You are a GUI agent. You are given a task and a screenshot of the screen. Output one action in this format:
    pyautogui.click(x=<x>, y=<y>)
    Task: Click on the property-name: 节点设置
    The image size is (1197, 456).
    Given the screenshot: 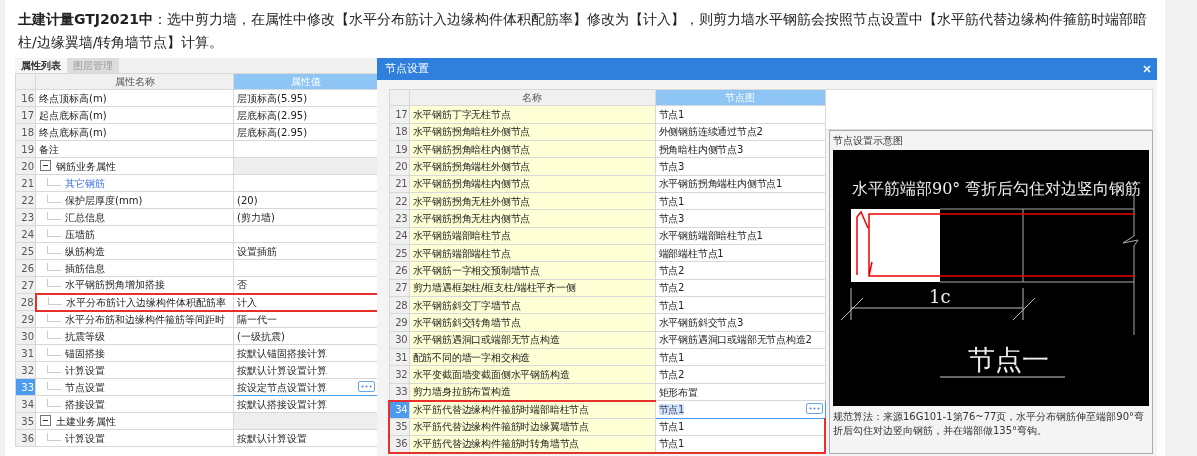 What is the action you would take?
    pyautogui.click(x=85, y=387)
    